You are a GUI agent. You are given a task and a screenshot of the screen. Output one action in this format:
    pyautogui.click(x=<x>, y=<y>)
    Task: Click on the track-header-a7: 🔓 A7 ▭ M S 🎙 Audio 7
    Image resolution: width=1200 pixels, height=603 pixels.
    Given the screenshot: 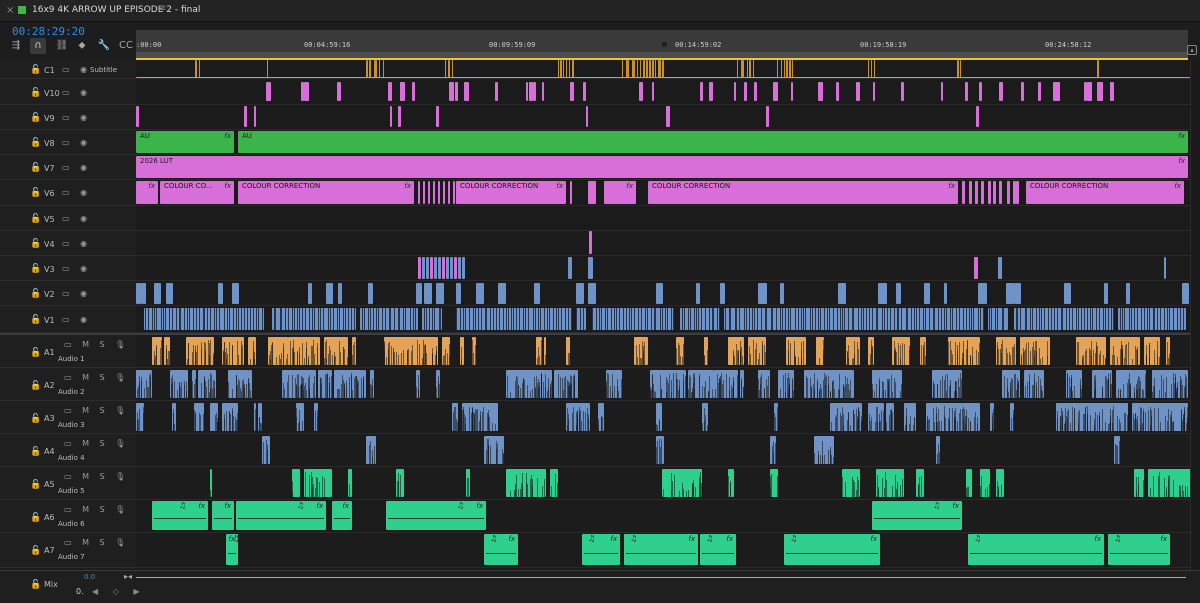 What is the action you would take?
    pyautogui.click(x=68, y=550)
    